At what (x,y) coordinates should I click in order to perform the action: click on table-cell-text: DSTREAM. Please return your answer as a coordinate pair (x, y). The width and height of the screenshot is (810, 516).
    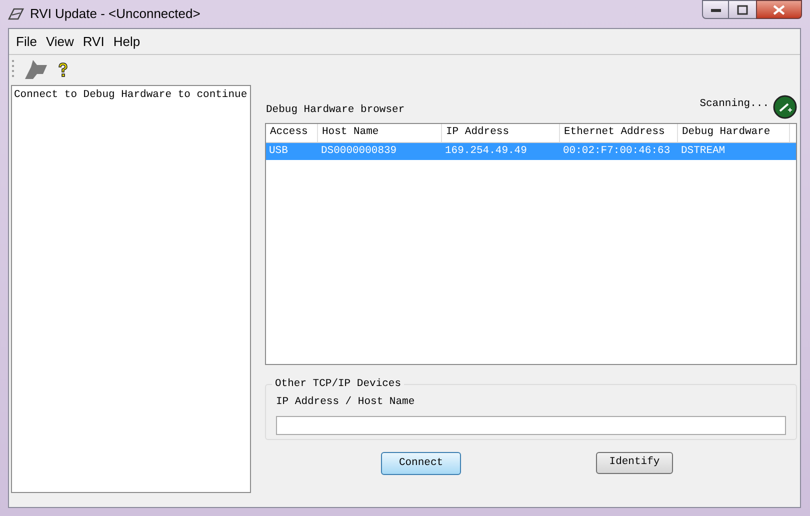
    Looking at the image, I should click on (703, 151).